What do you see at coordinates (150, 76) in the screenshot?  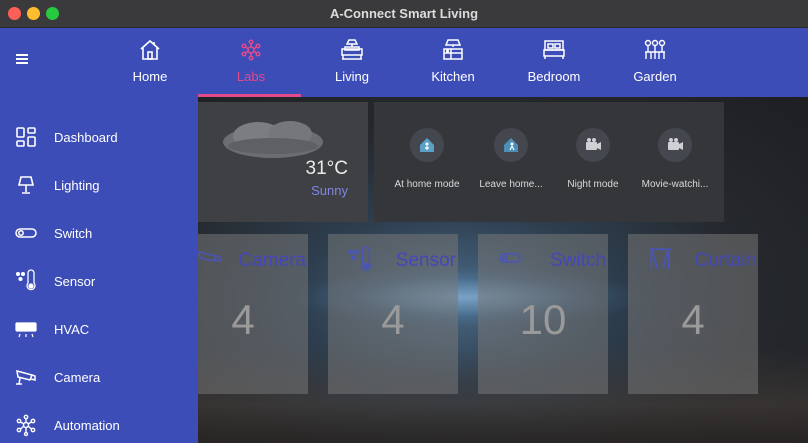 I see `tab-label: Home` at bounding box center [150, 76].